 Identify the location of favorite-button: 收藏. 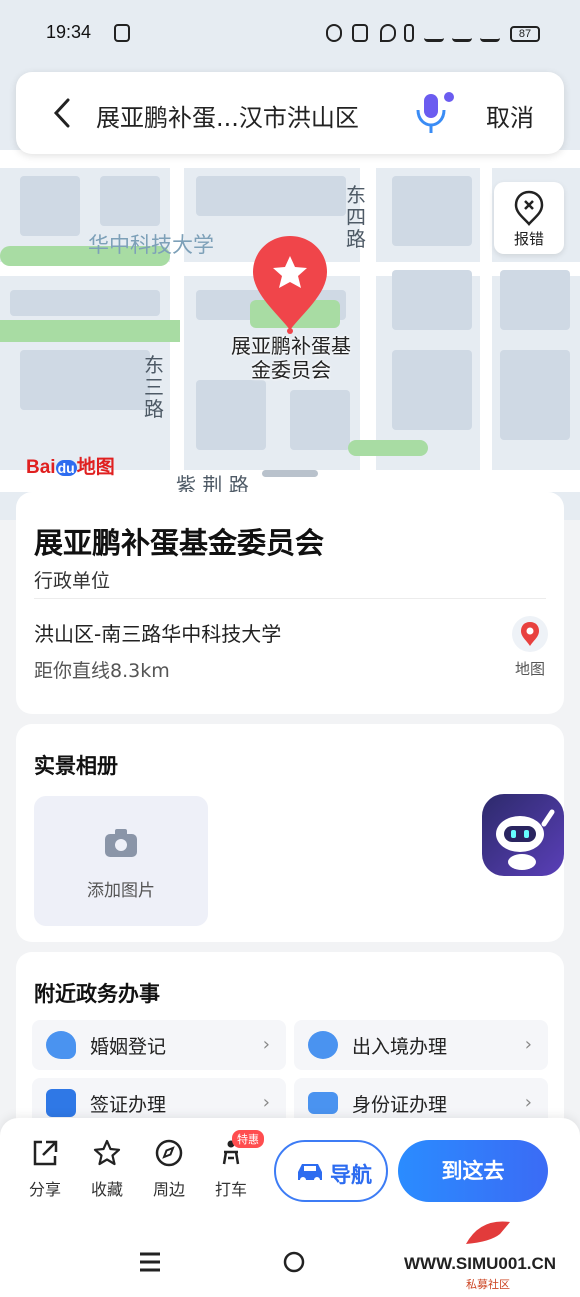
(107, 1169).